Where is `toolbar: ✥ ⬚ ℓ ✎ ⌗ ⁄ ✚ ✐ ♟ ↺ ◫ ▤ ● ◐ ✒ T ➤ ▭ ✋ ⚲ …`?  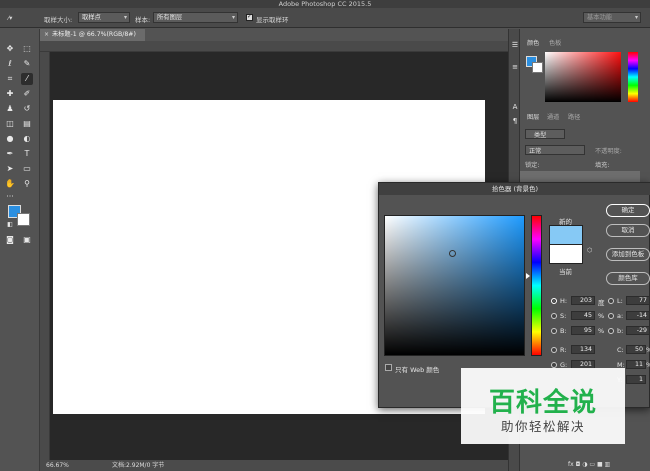
toolbar: ✥ ⬚ ℓ ✎ ⌗ ⁄ ✚ ✐ ♟ ↺ ◫ ▤ ● ◐ ✒ T ➤ ▭ ✋ ⚲ … is located at coordinates (20, 250).